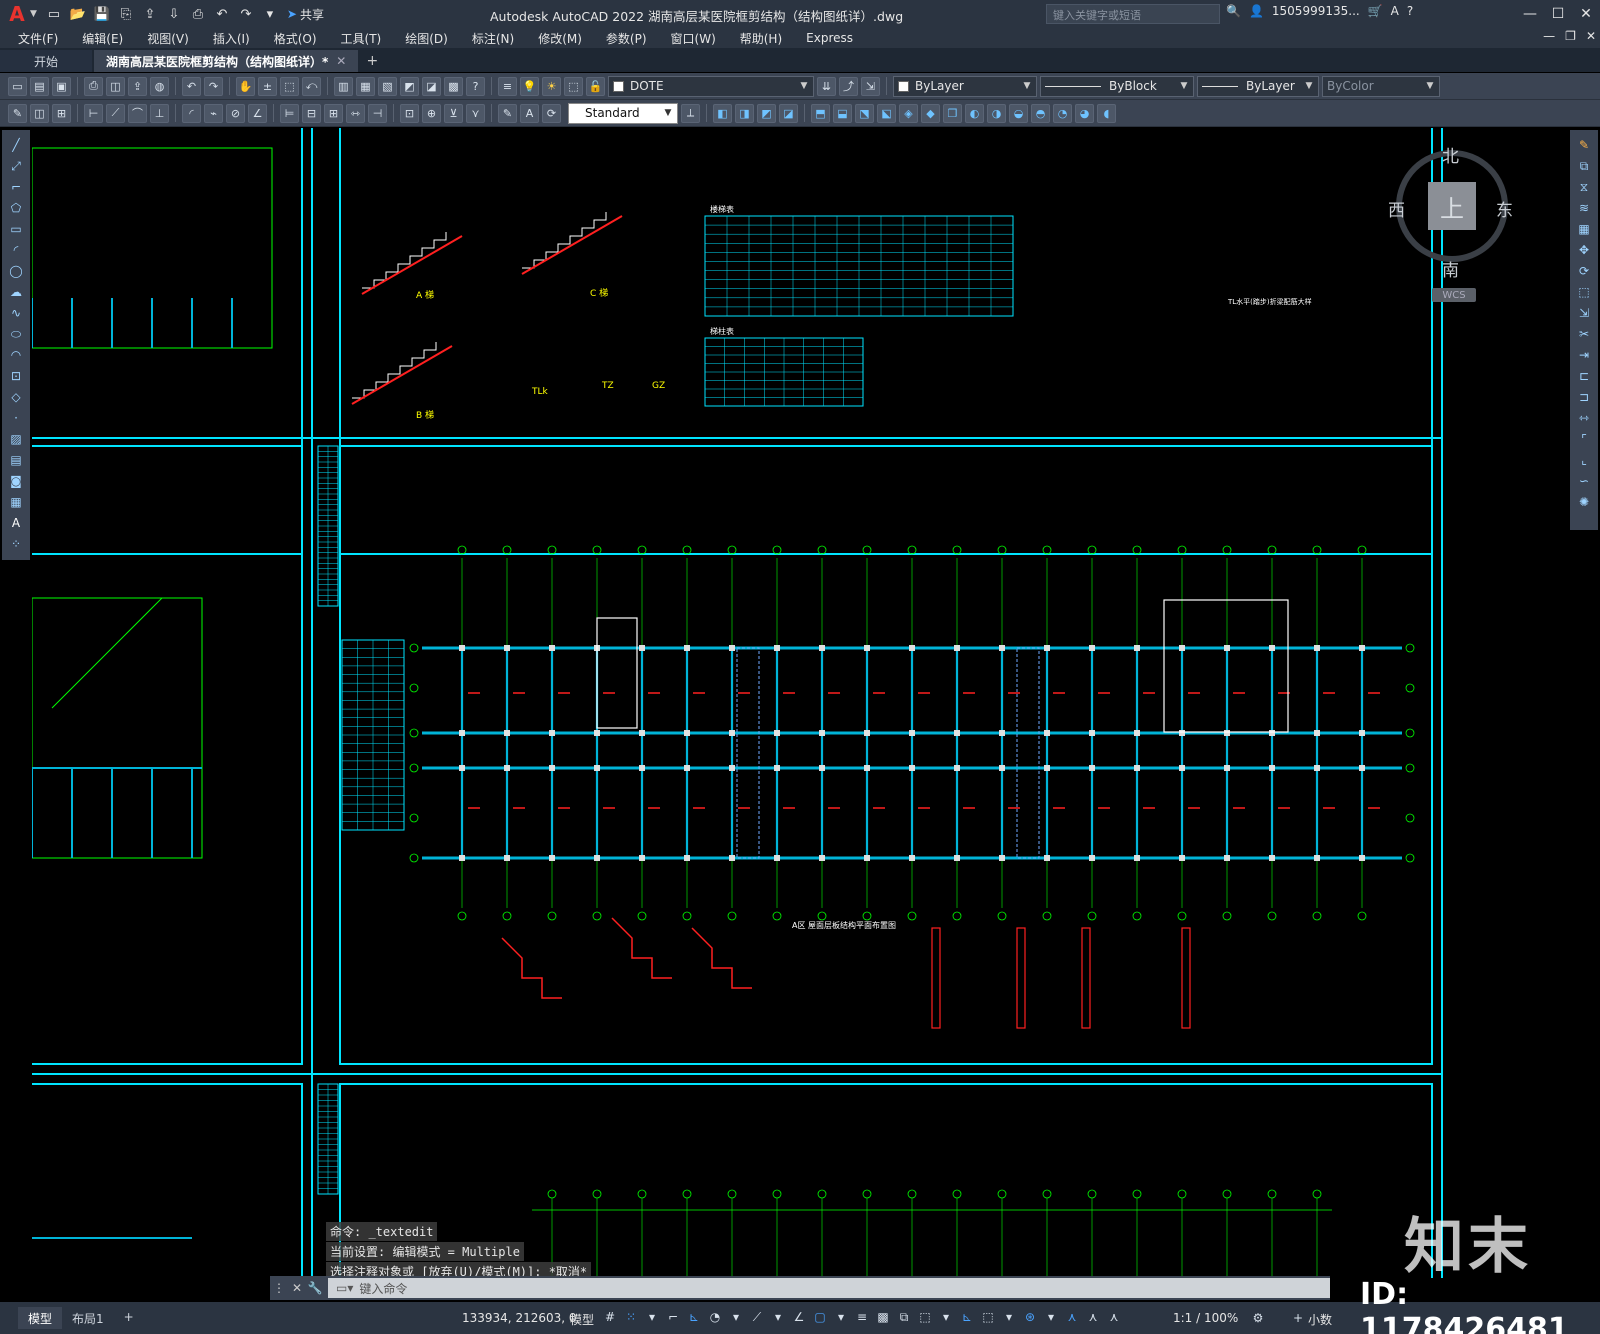 This screenshot has width=1600, height=1334. I want to click on customize-icon: 🔧, so click(315, 1288).